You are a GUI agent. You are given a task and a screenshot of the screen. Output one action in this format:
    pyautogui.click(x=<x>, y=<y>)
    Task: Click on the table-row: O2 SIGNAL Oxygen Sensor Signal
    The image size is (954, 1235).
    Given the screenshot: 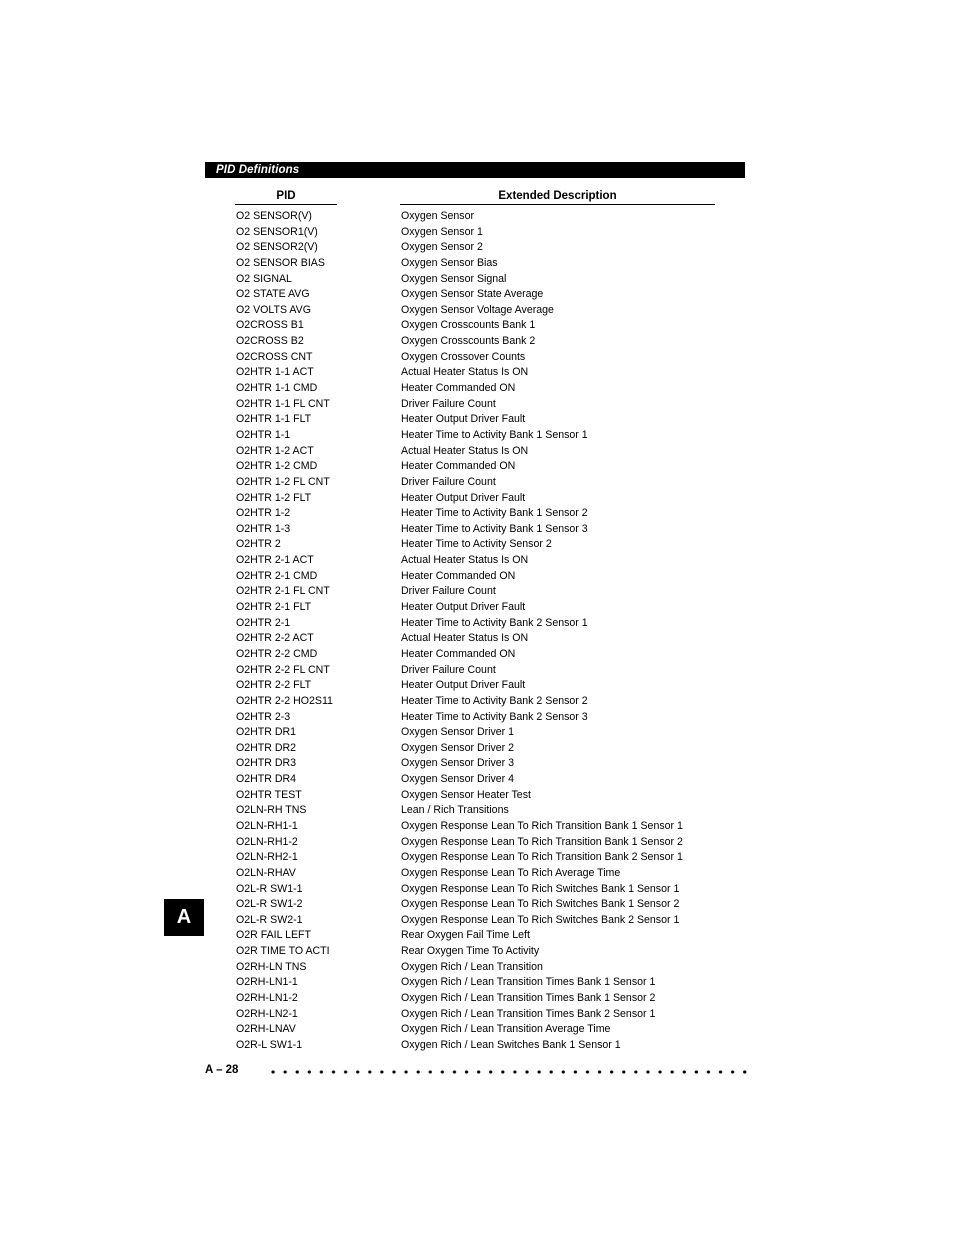 What is the action you would take?
    pyautogui.click(x=477, y=280)
    